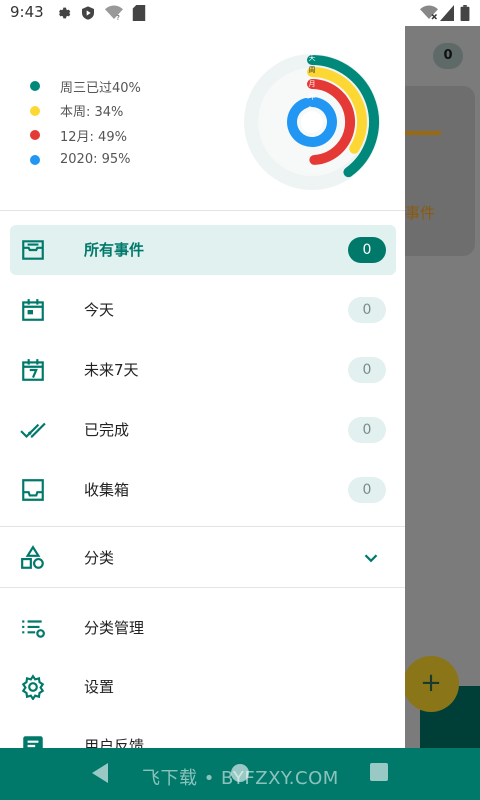  What do you see at coordinates (114, 250) in the screenshot?
I see `nav-label: 所有事件` at bounding box center [114, 250].